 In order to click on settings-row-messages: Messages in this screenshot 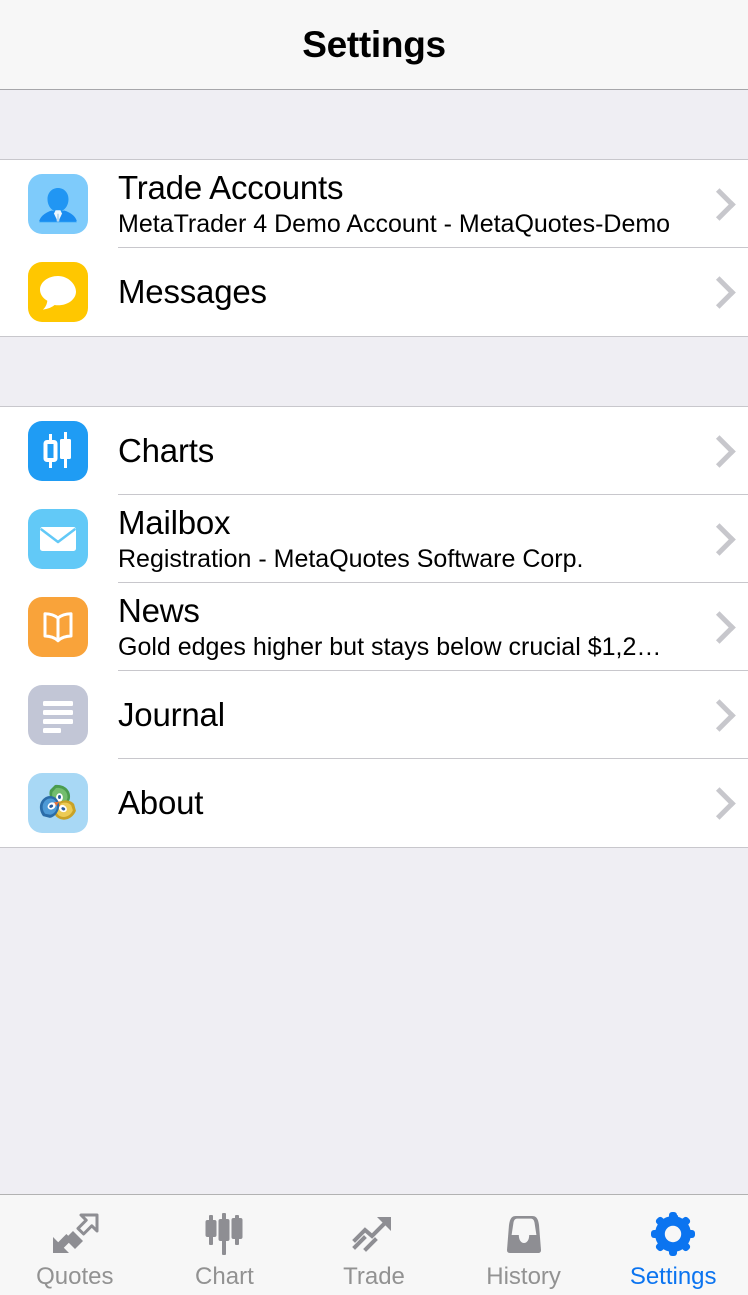, I will do `click(374, 292)`.